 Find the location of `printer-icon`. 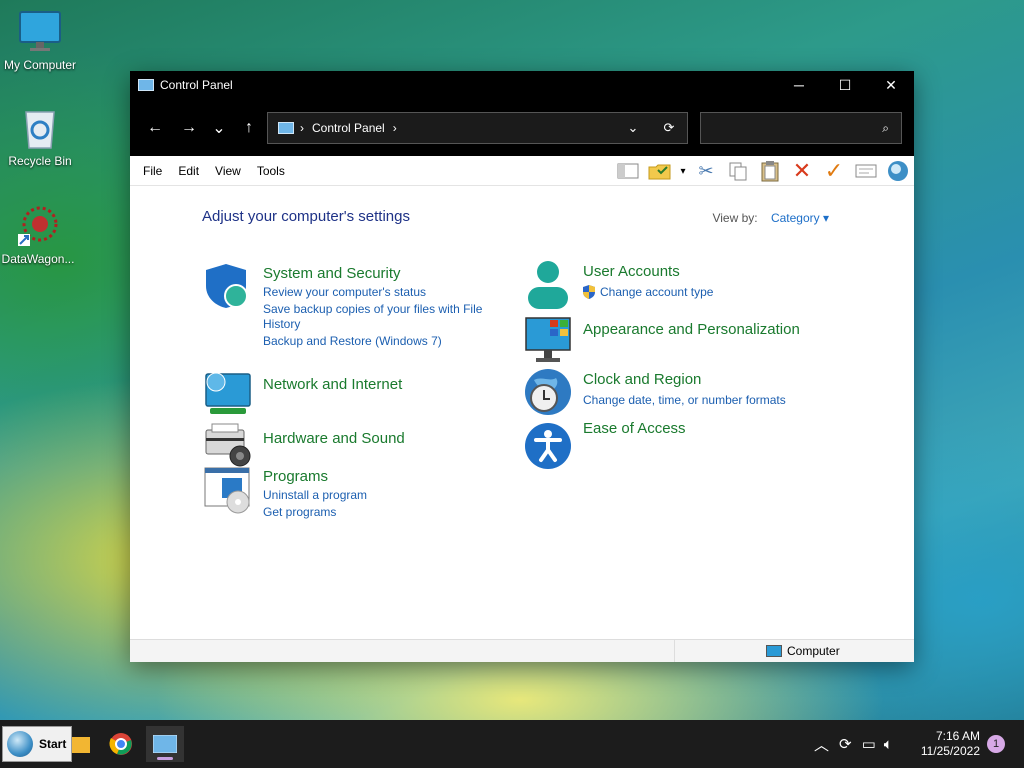

printer-icon is located at coordinates (228, 446).